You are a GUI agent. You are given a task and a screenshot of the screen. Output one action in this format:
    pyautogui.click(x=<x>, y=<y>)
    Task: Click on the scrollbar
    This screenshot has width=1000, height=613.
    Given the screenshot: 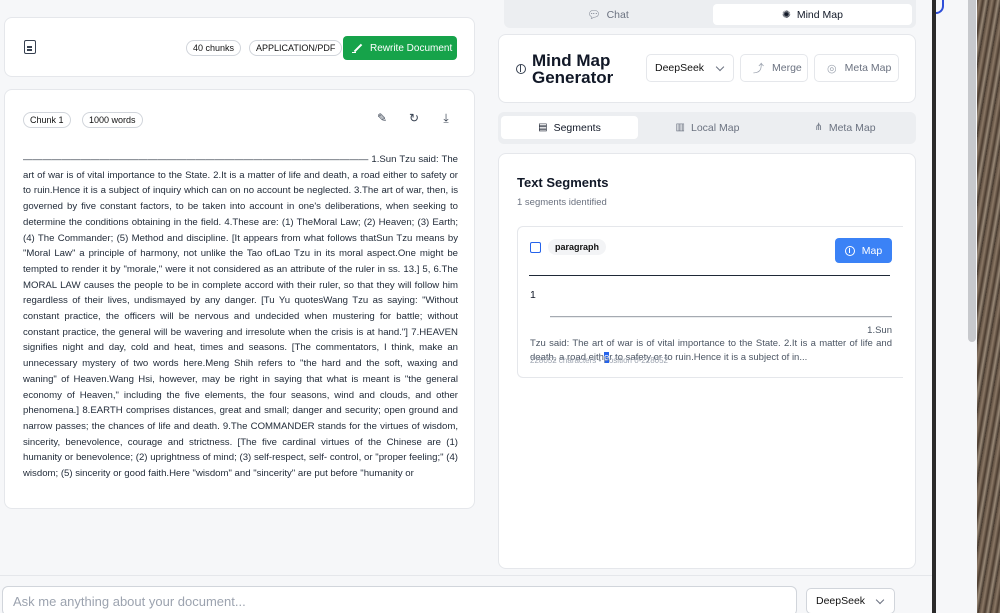 What is the action you would take?
    pyautogui.click(x=972, y=171)
    